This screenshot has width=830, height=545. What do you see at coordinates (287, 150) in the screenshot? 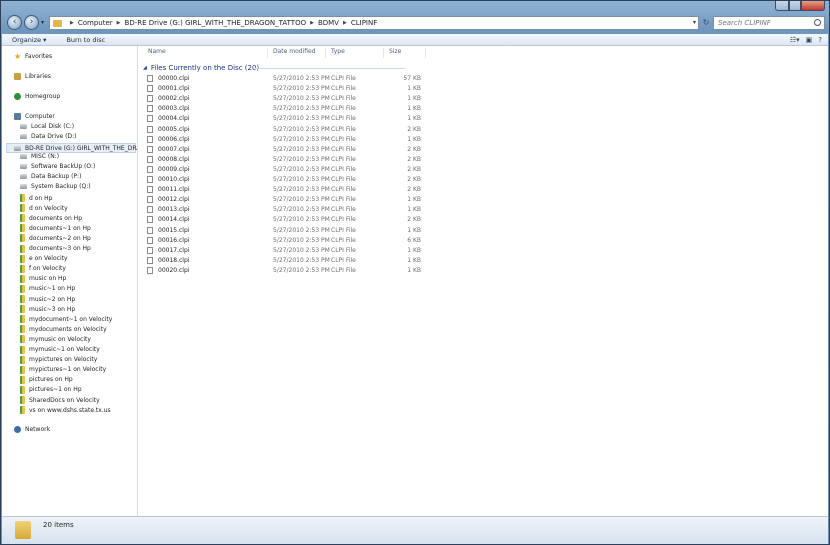
I see `file-row: 00007.clpi 5/27/2010 2:53 PM CLPI File 2 KB` at bounding box center [287, 150].